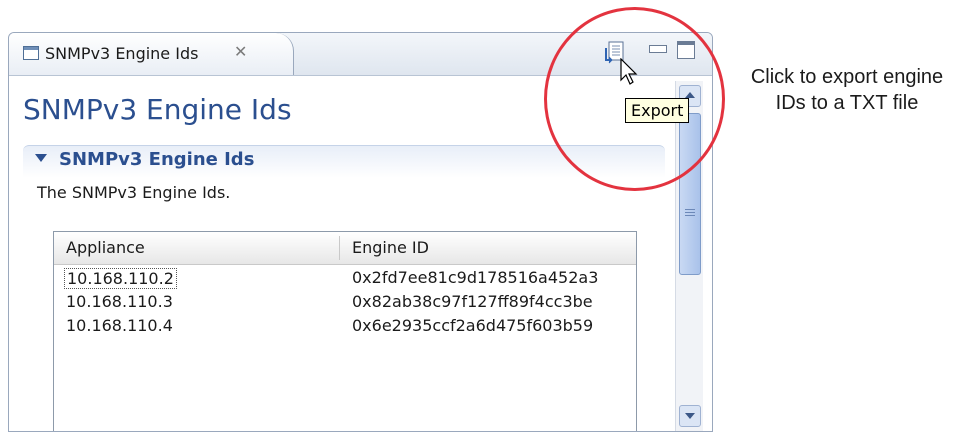 This screenshot has width=970, height=433. Describe the element at coordinates (134, 192) in the screenshot. I see `section-description: The SNMPv3 Engine Ids.` at that location.